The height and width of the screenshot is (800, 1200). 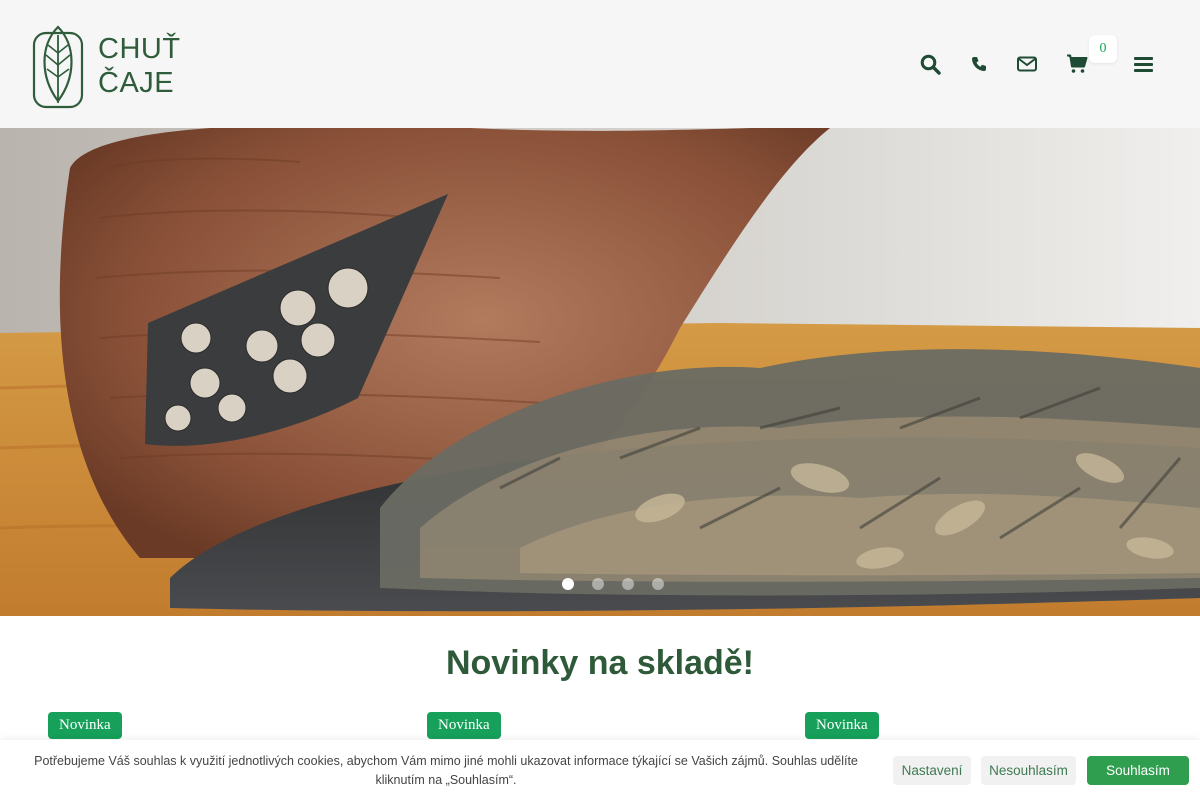 What do you see at coordinates (930, 64) in the screenshot?
I see `search-icon` at bounding box center [930, 64].